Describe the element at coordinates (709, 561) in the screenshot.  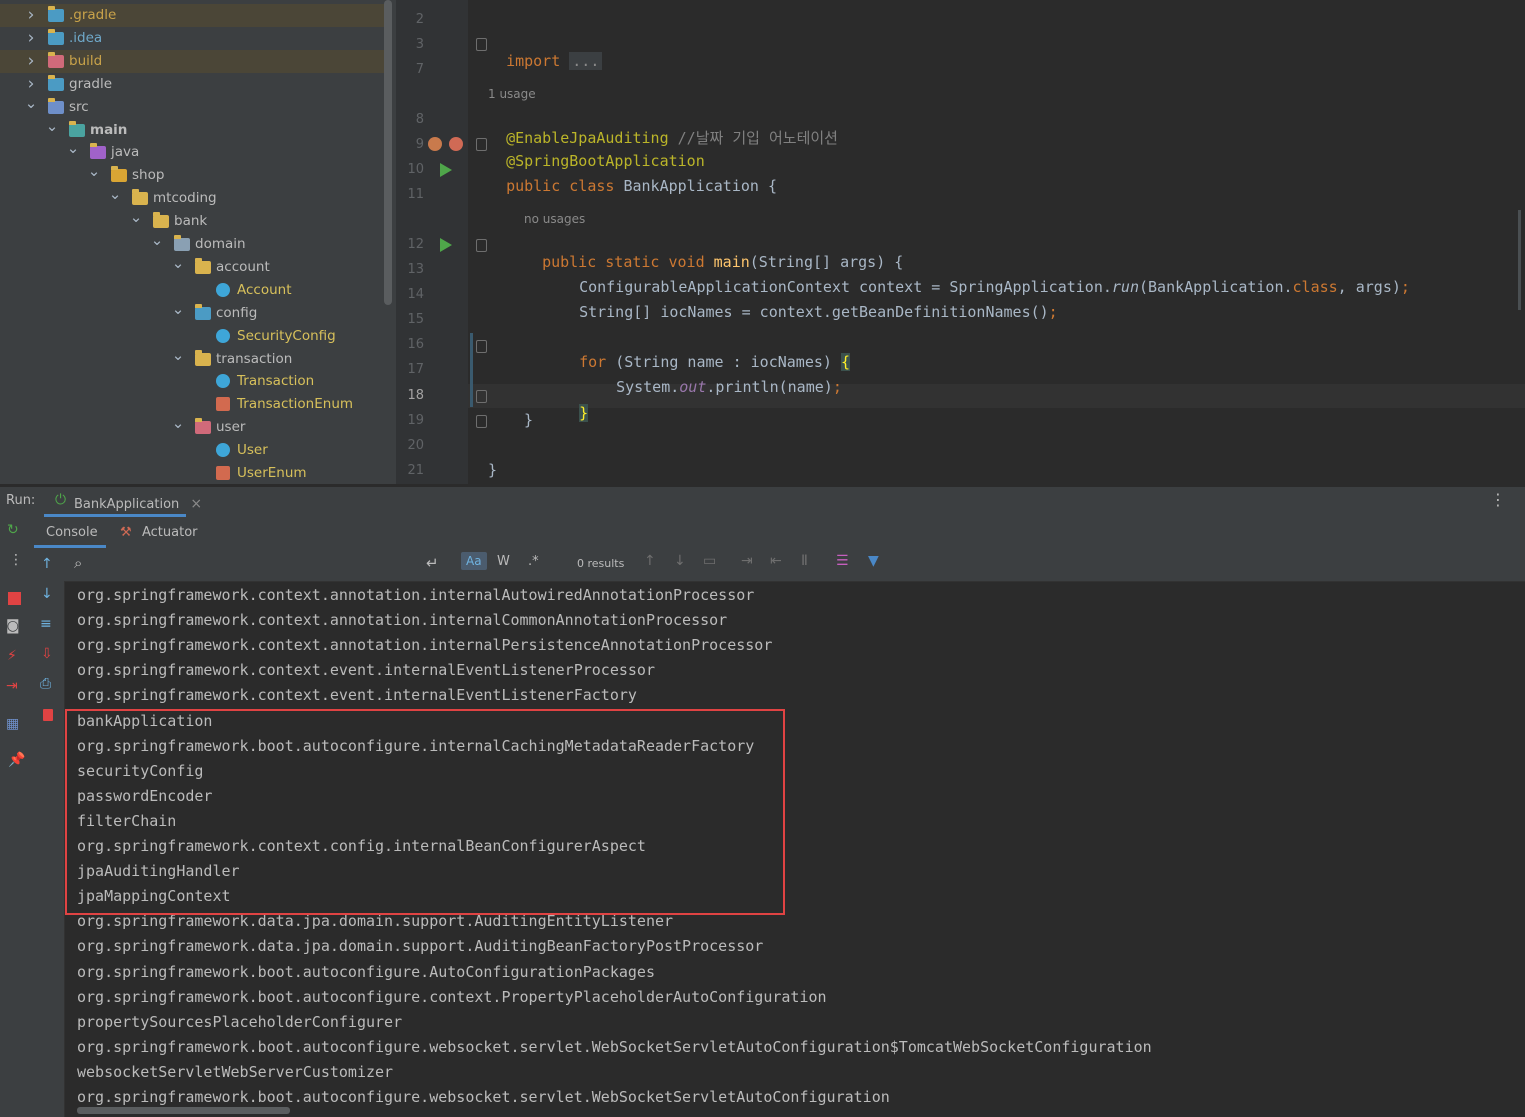
I see `select-all-icon: ▭` at that location.